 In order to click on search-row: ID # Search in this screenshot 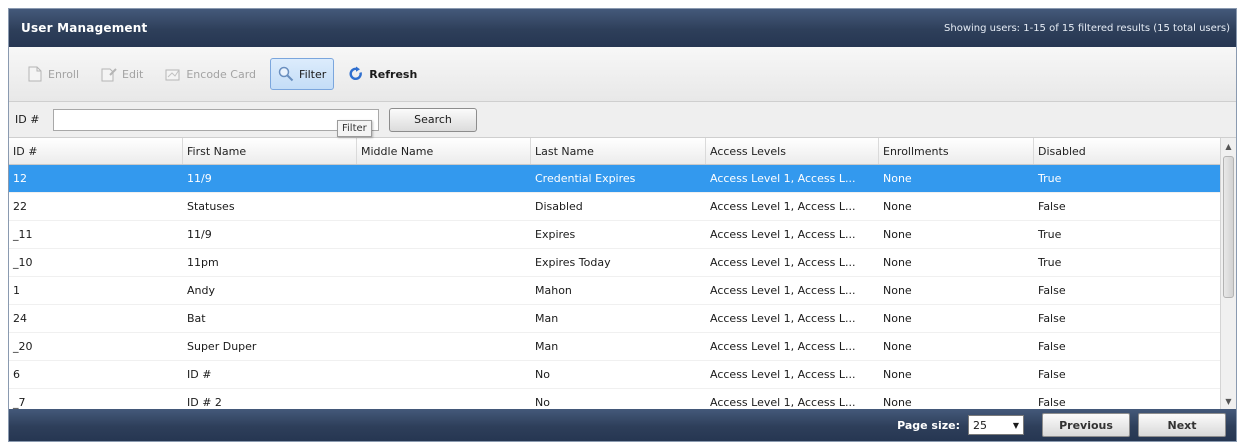, I will do `click(622, 120)`.